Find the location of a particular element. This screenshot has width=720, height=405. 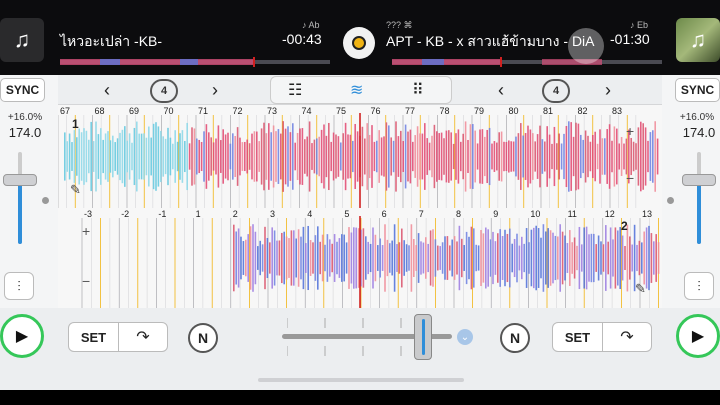

record-button is located at coordinates (359, 43).